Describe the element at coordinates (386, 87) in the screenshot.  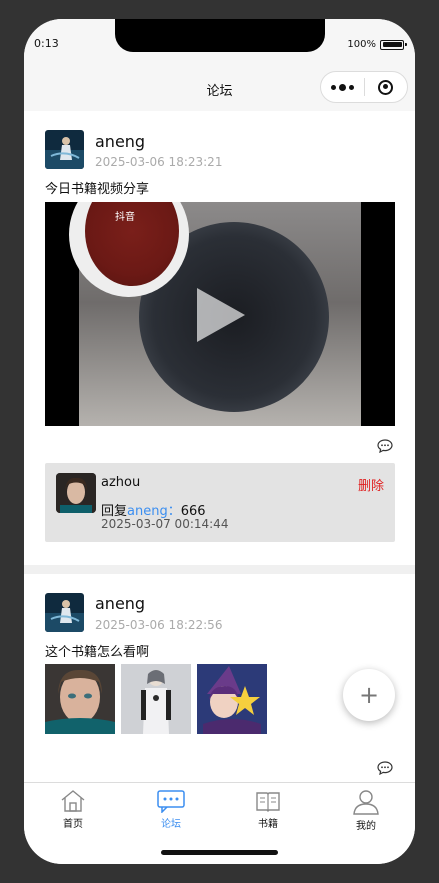
I see `close-program-icon` at that location.